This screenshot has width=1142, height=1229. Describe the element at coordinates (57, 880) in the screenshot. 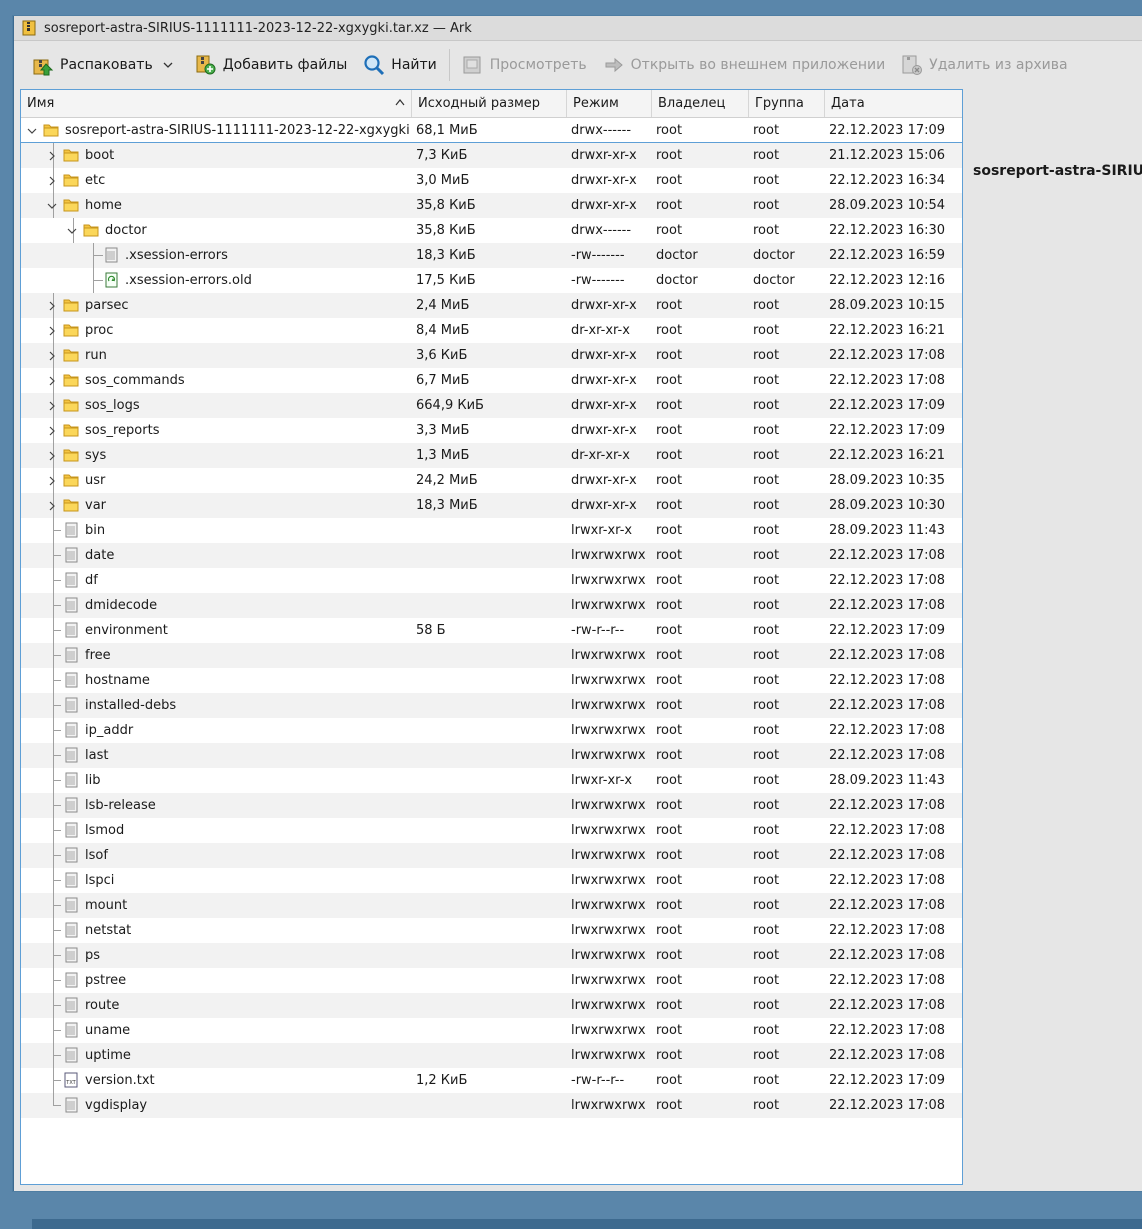

I see `tree-guide-line` at that location.